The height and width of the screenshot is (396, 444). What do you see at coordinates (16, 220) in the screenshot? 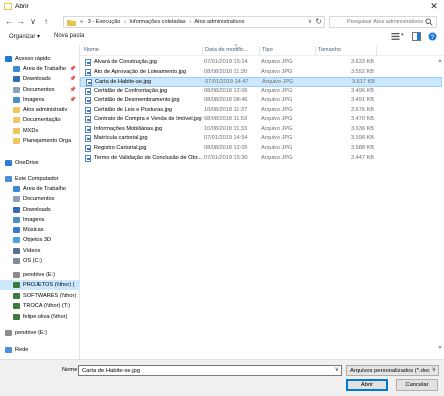
I see `pictures-icon` at bounding box center [16, 220].